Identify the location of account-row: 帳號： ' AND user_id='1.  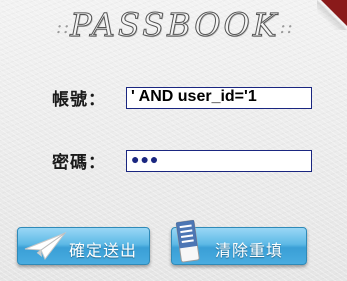
(182, 97).